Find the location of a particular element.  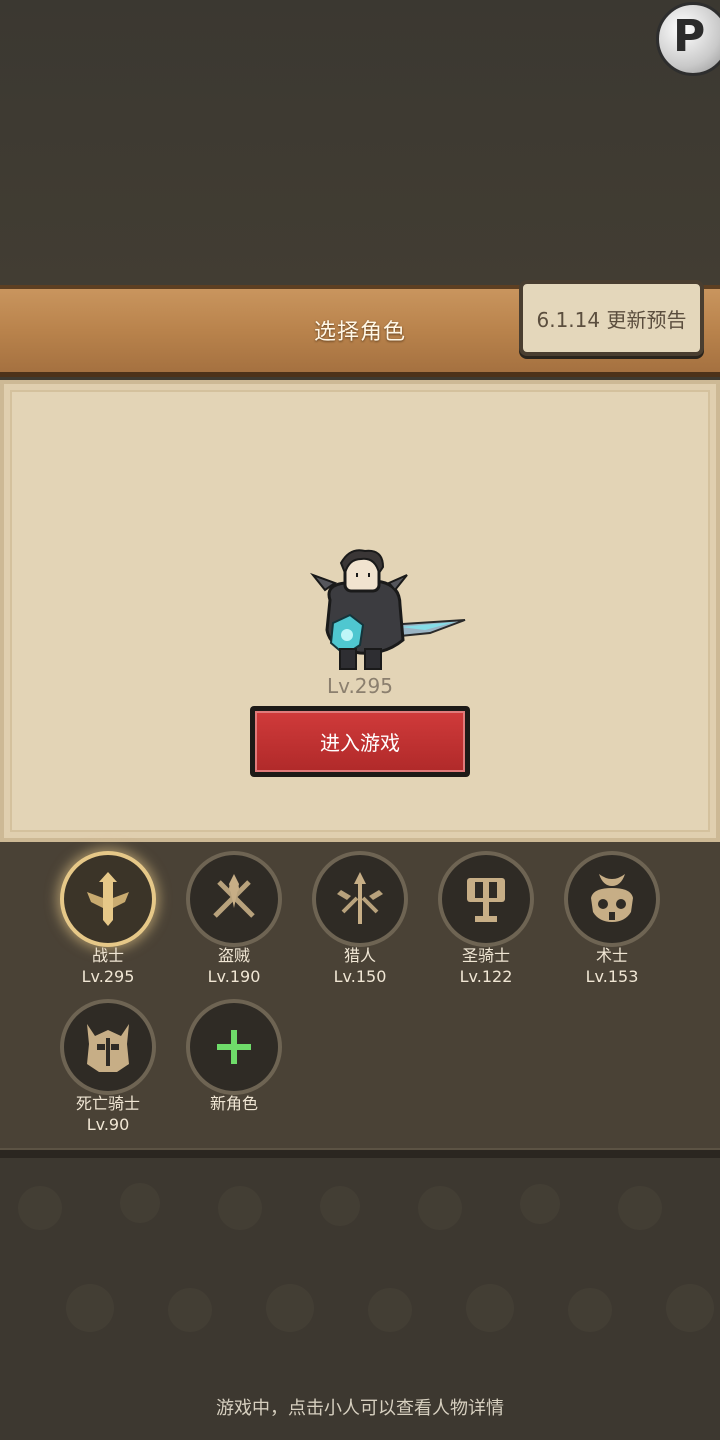

class-name: 死亡骑士 is located at coordinates (107, 1103).